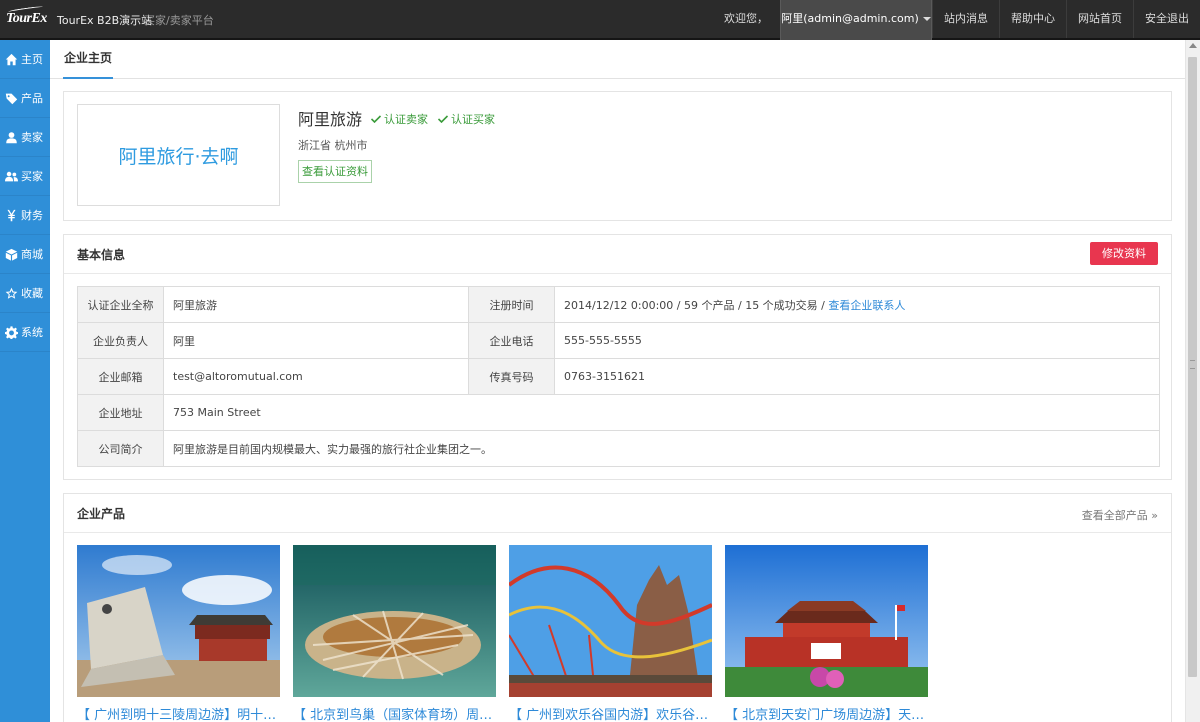  I want to click on company-location: 浙江省 杭州市, so click(333, 145).